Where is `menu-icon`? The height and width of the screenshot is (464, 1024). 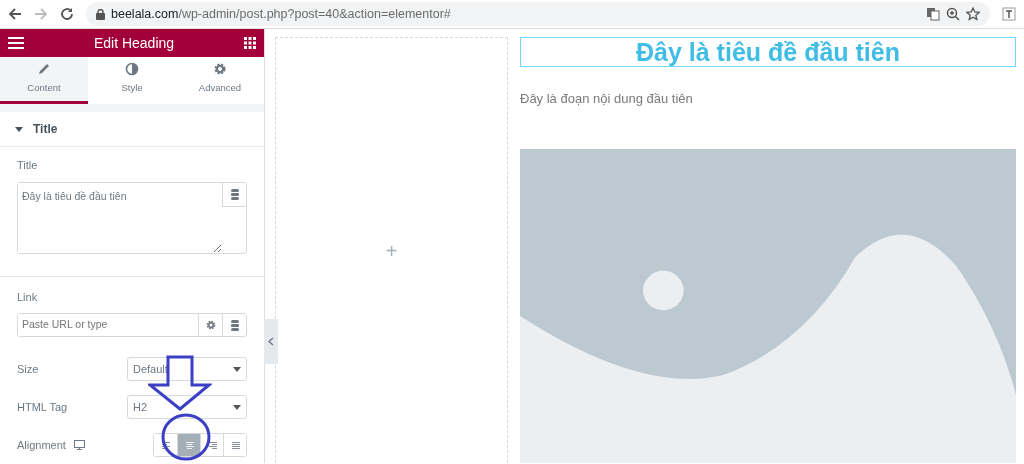
menu-icon is located at coordinates (16, 43).